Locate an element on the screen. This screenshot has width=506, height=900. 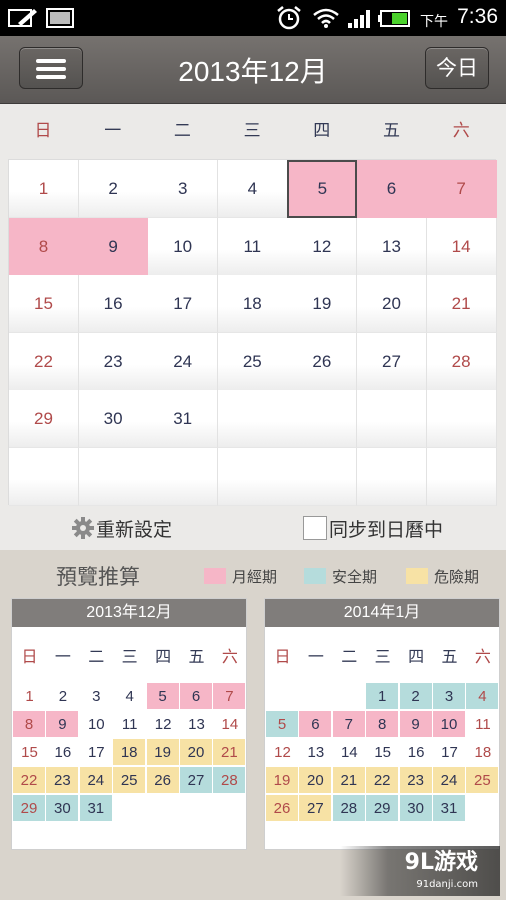
day-cell: 4 is located at coordinates (252, 189).